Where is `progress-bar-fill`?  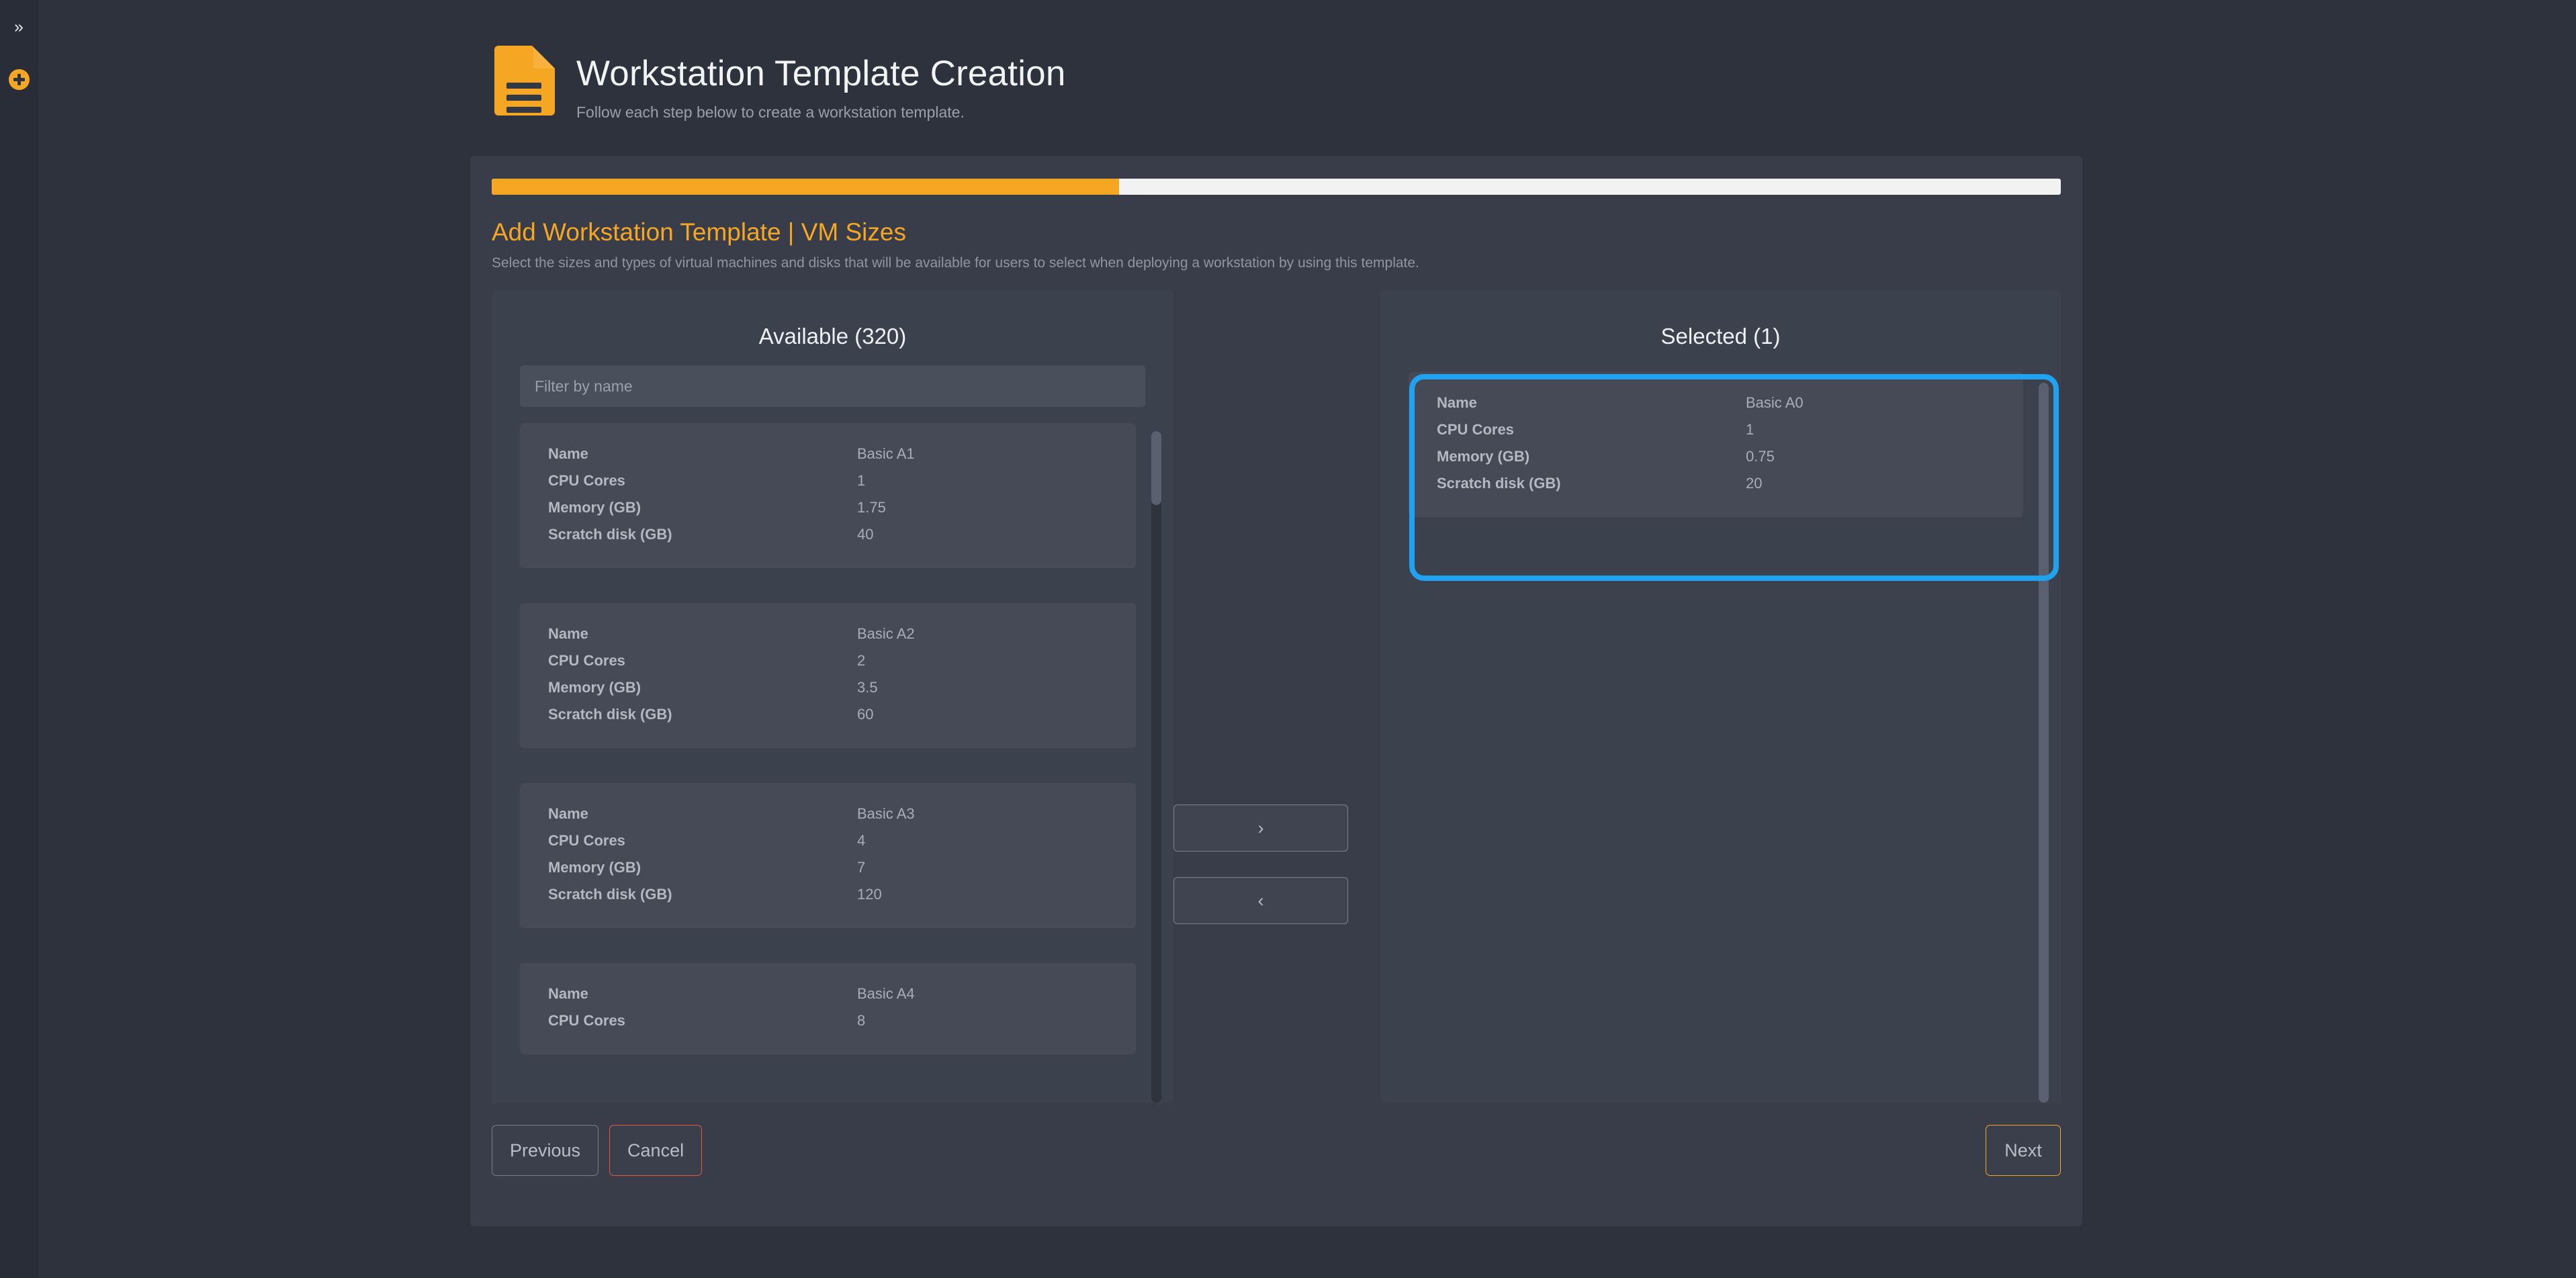 progress-bar-fill is located at coordinates (806, 187).